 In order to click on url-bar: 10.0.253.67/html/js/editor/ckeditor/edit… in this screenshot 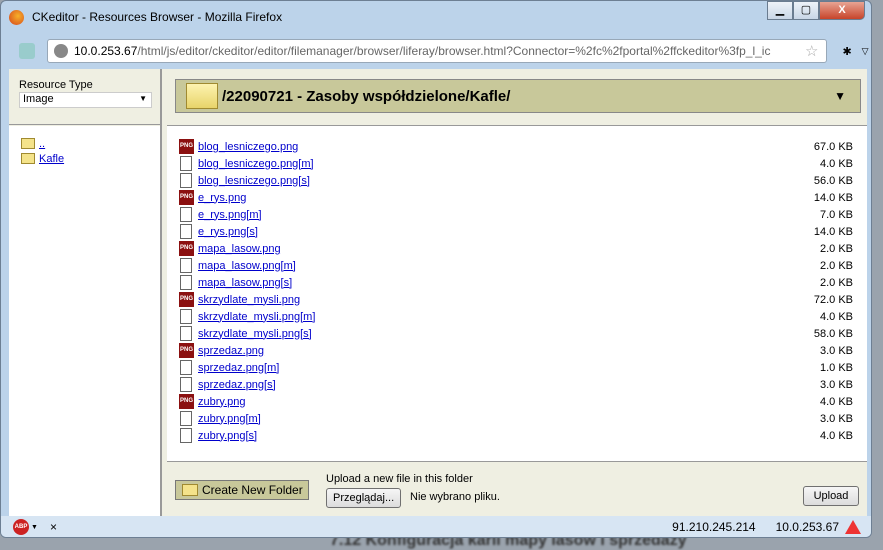, I will do `click(437, 51)`.